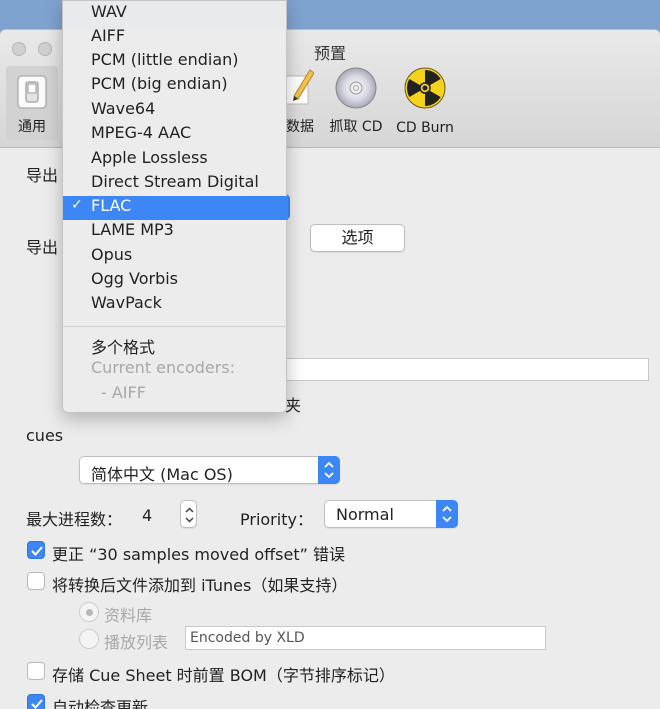 The width and height of the screenshot is (660, 709). I want to click on menu-item-pcm-little: PCM (little endian), so click(175, 62).